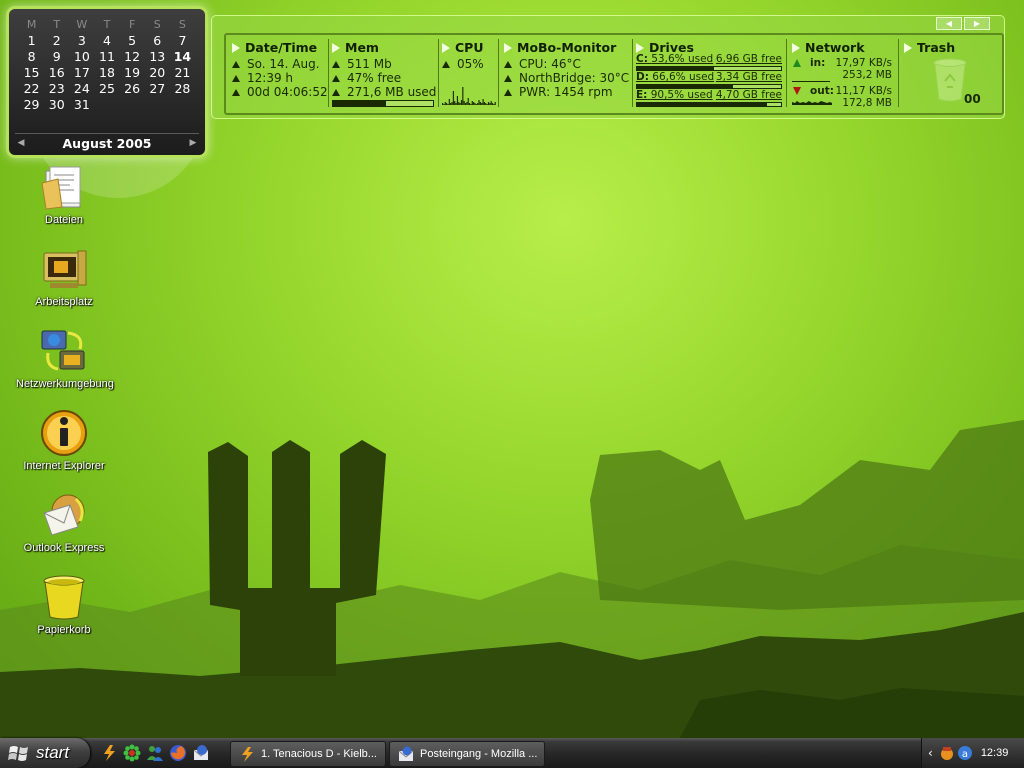  I want to click on calendar-day: 16, so click(56, 73).